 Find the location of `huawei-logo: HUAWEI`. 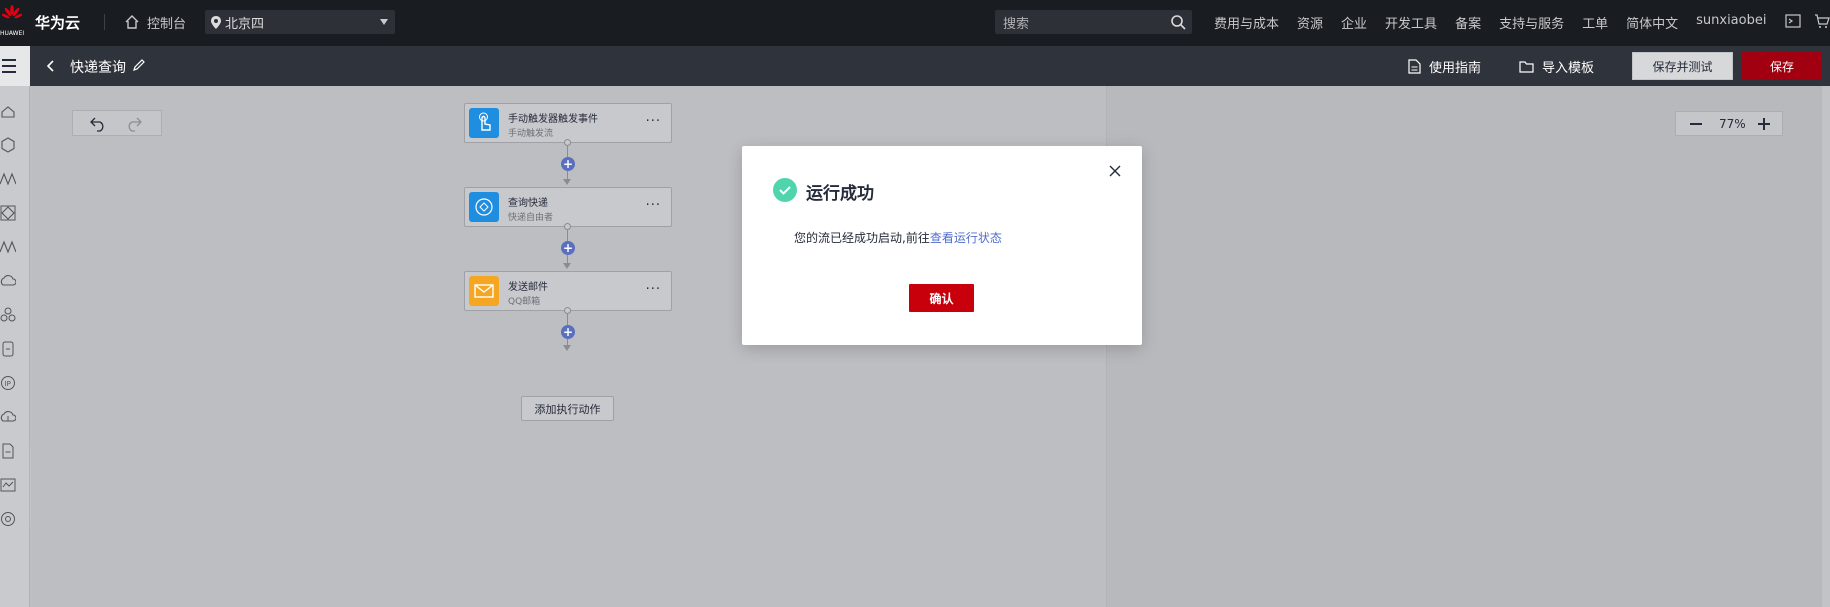

huawei-logo: HUAWEI is located at coordinates (12, 21).